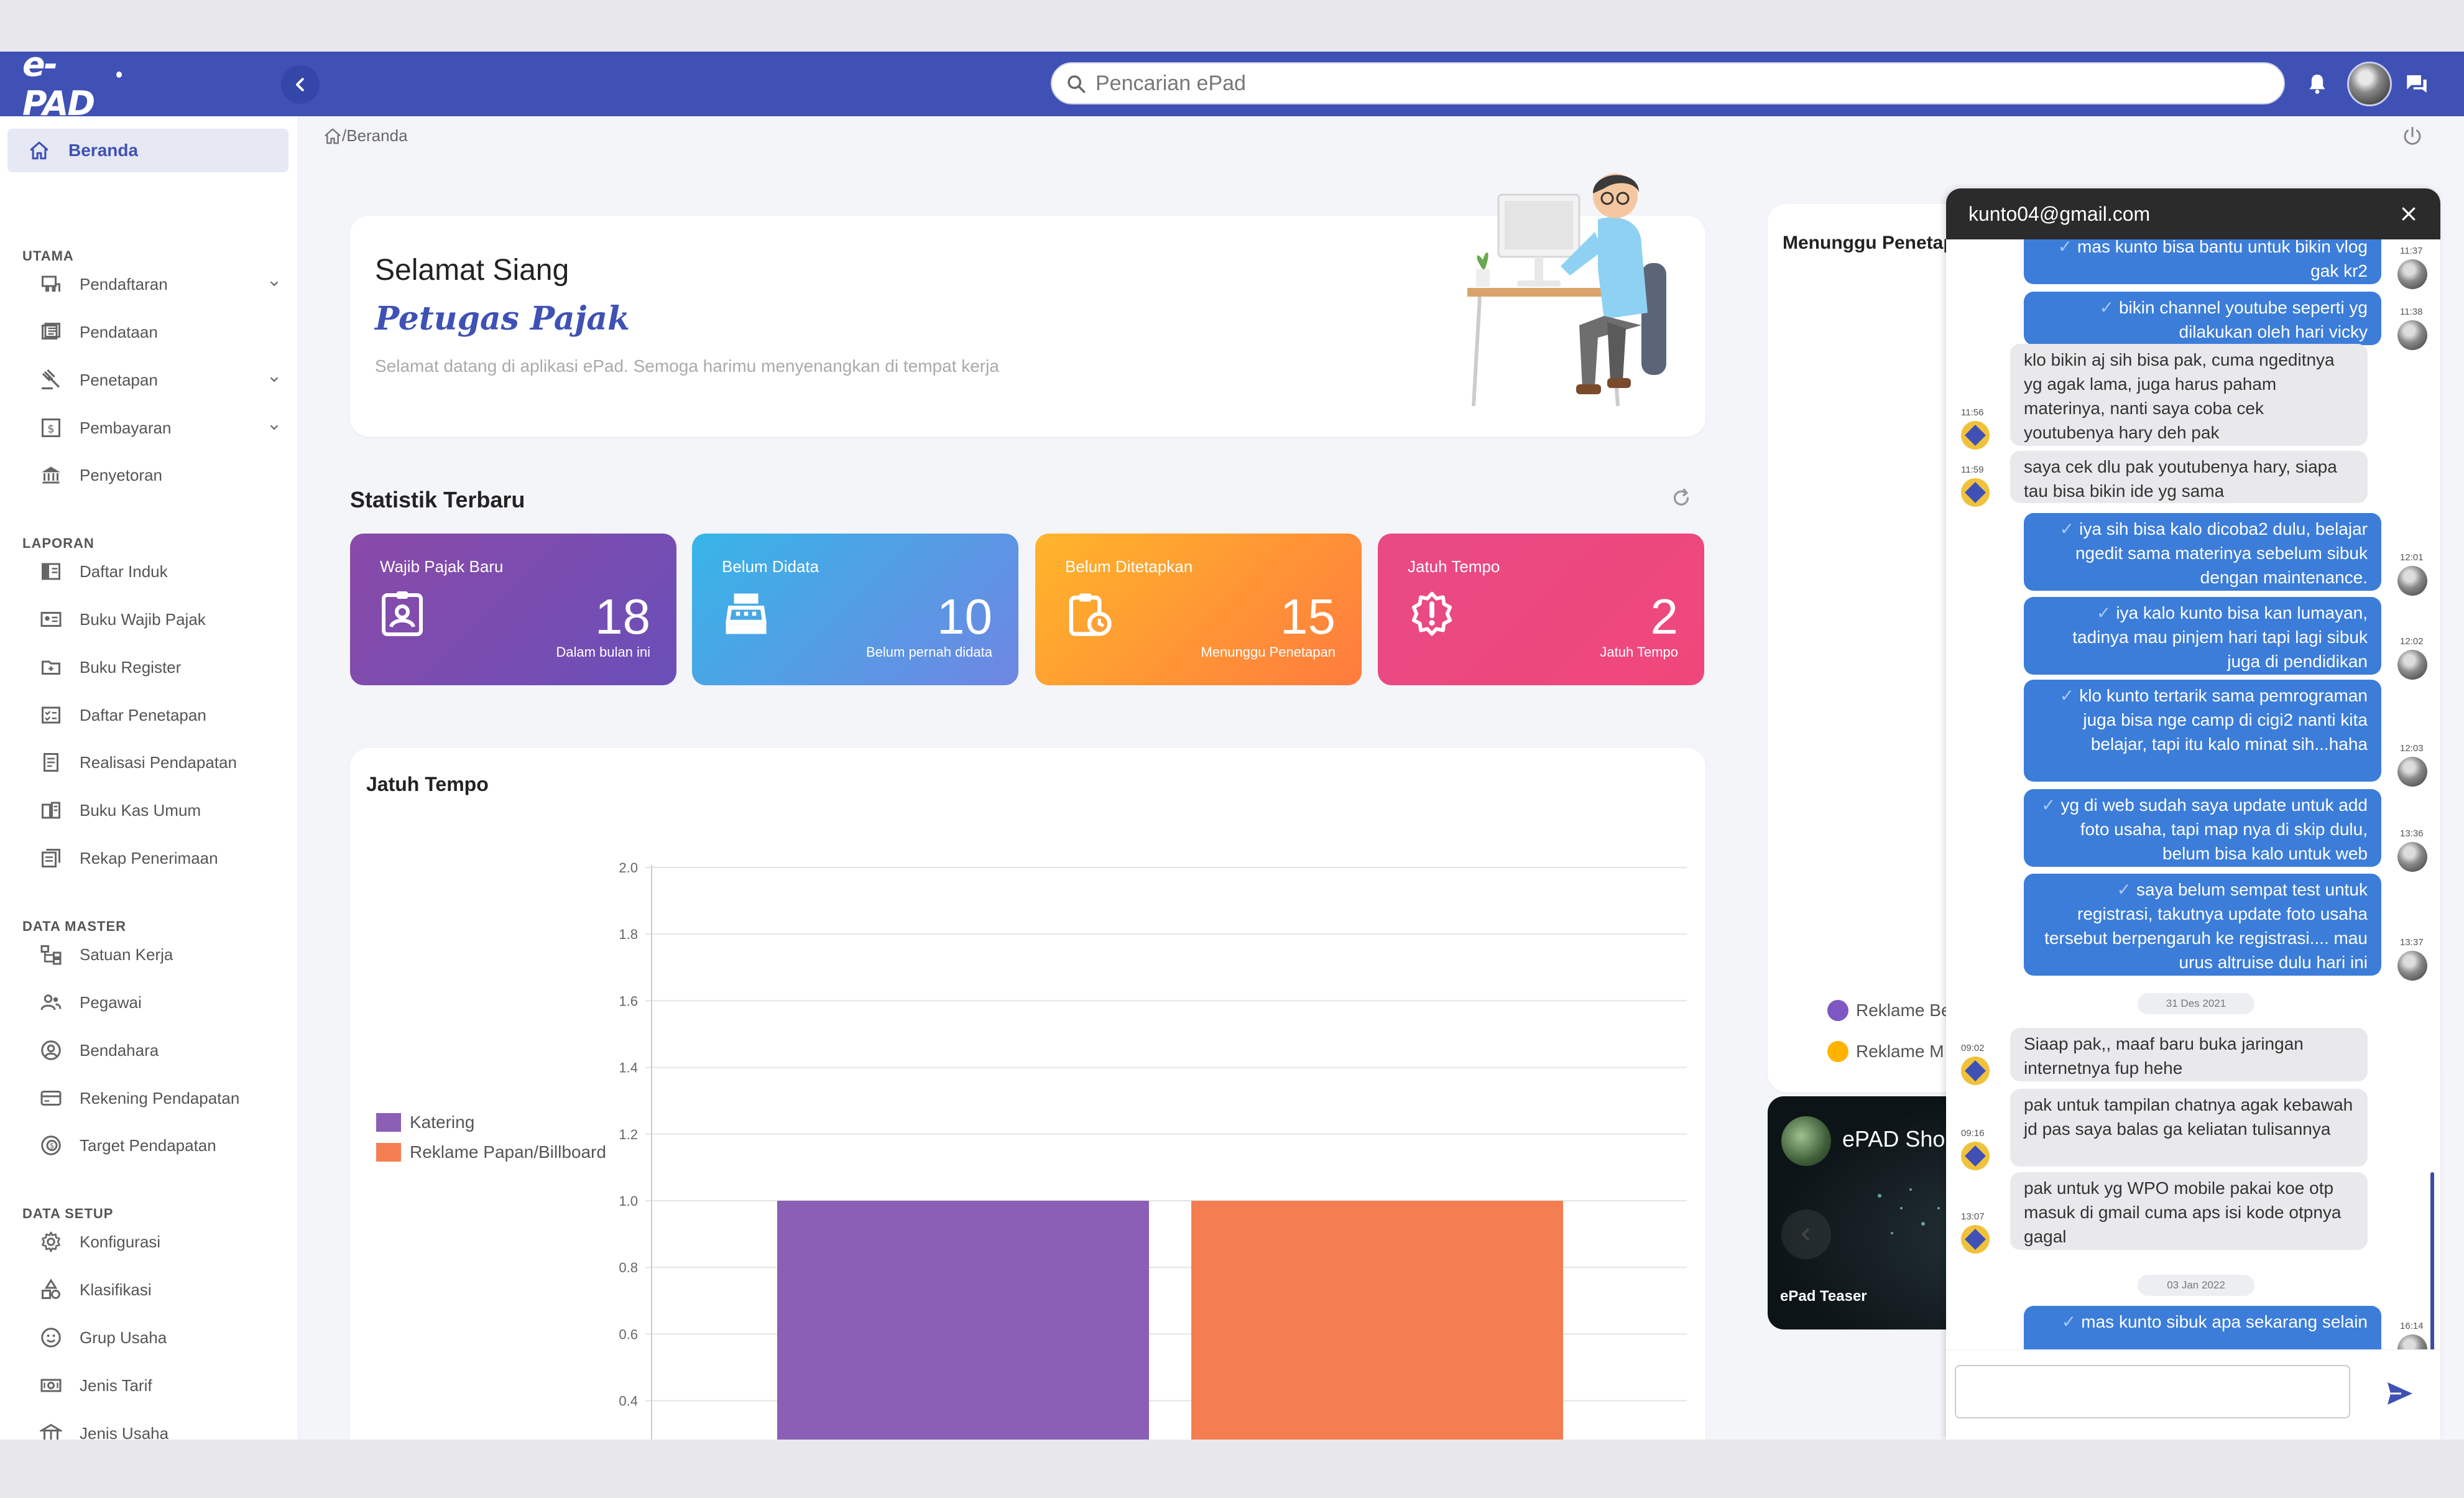 Image resolution: width=2464 pixels, height=1498 pixels. Describe the element at coordinates (375, 136) in the screenshot. I see `breadcrumb-current: /Beranda` at that location.